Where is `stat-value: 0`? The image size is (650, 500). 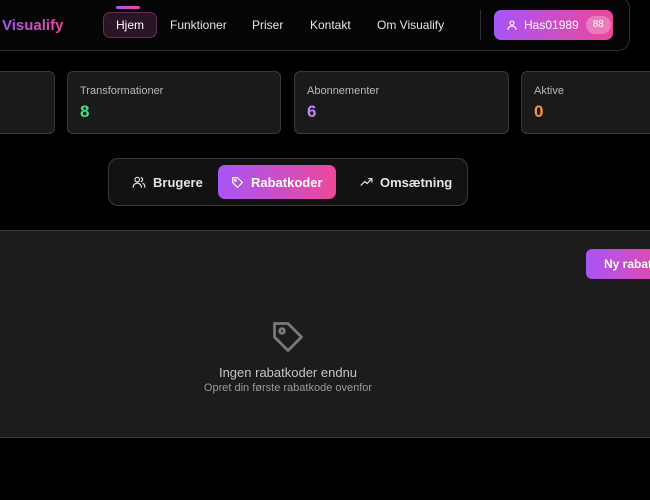 stat-value: 0 is located at coordinates (539, 111).